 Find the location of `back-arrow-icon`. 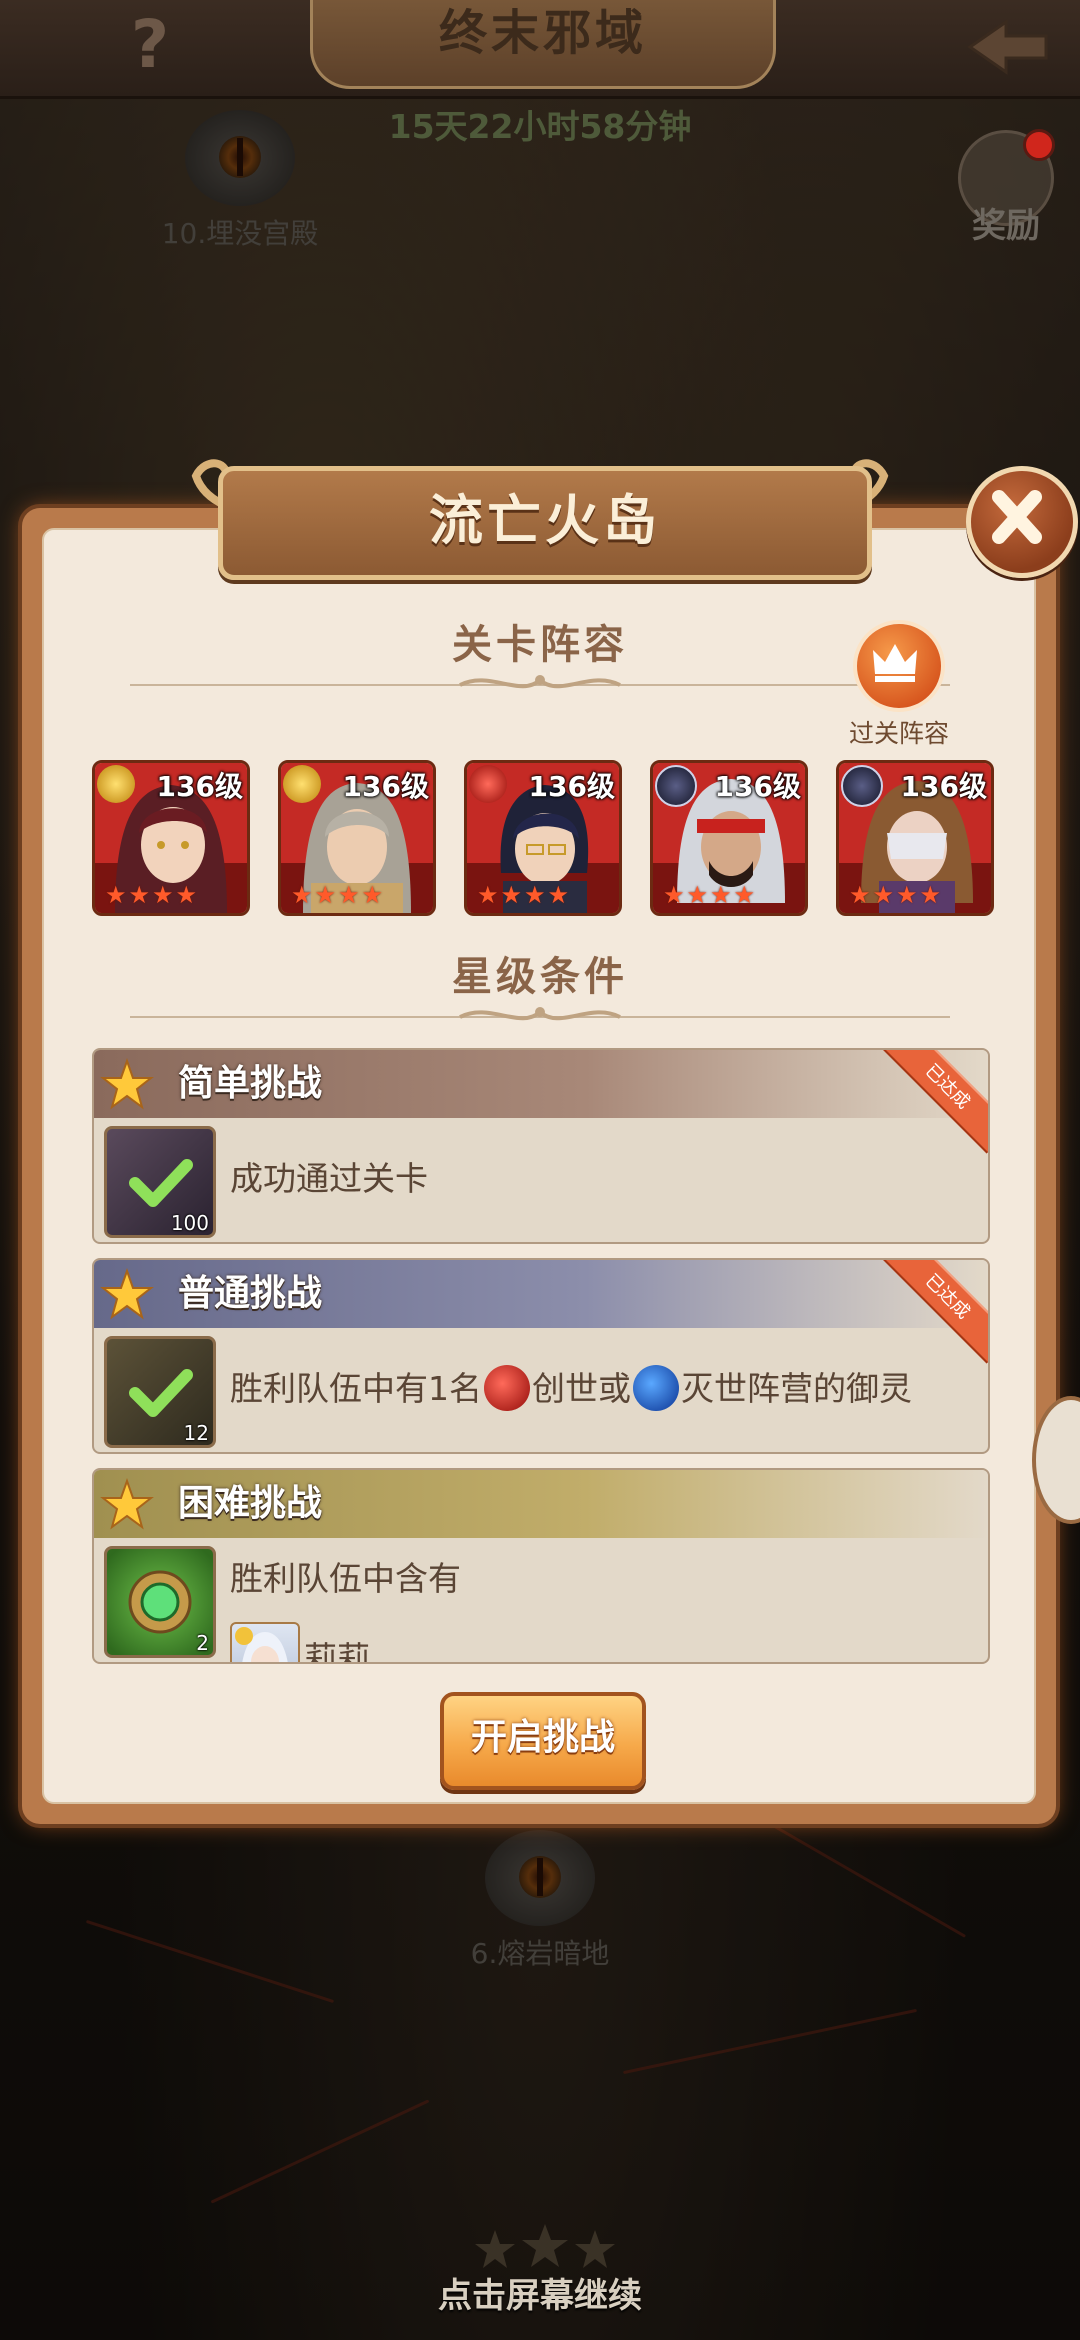

back-arrow-icon is located at coordinates (1007, 47).